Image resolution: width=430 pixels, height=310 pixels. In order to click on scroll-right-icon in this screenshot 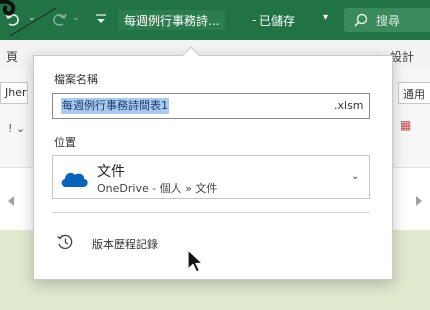, I will do `click(419, 201)`.